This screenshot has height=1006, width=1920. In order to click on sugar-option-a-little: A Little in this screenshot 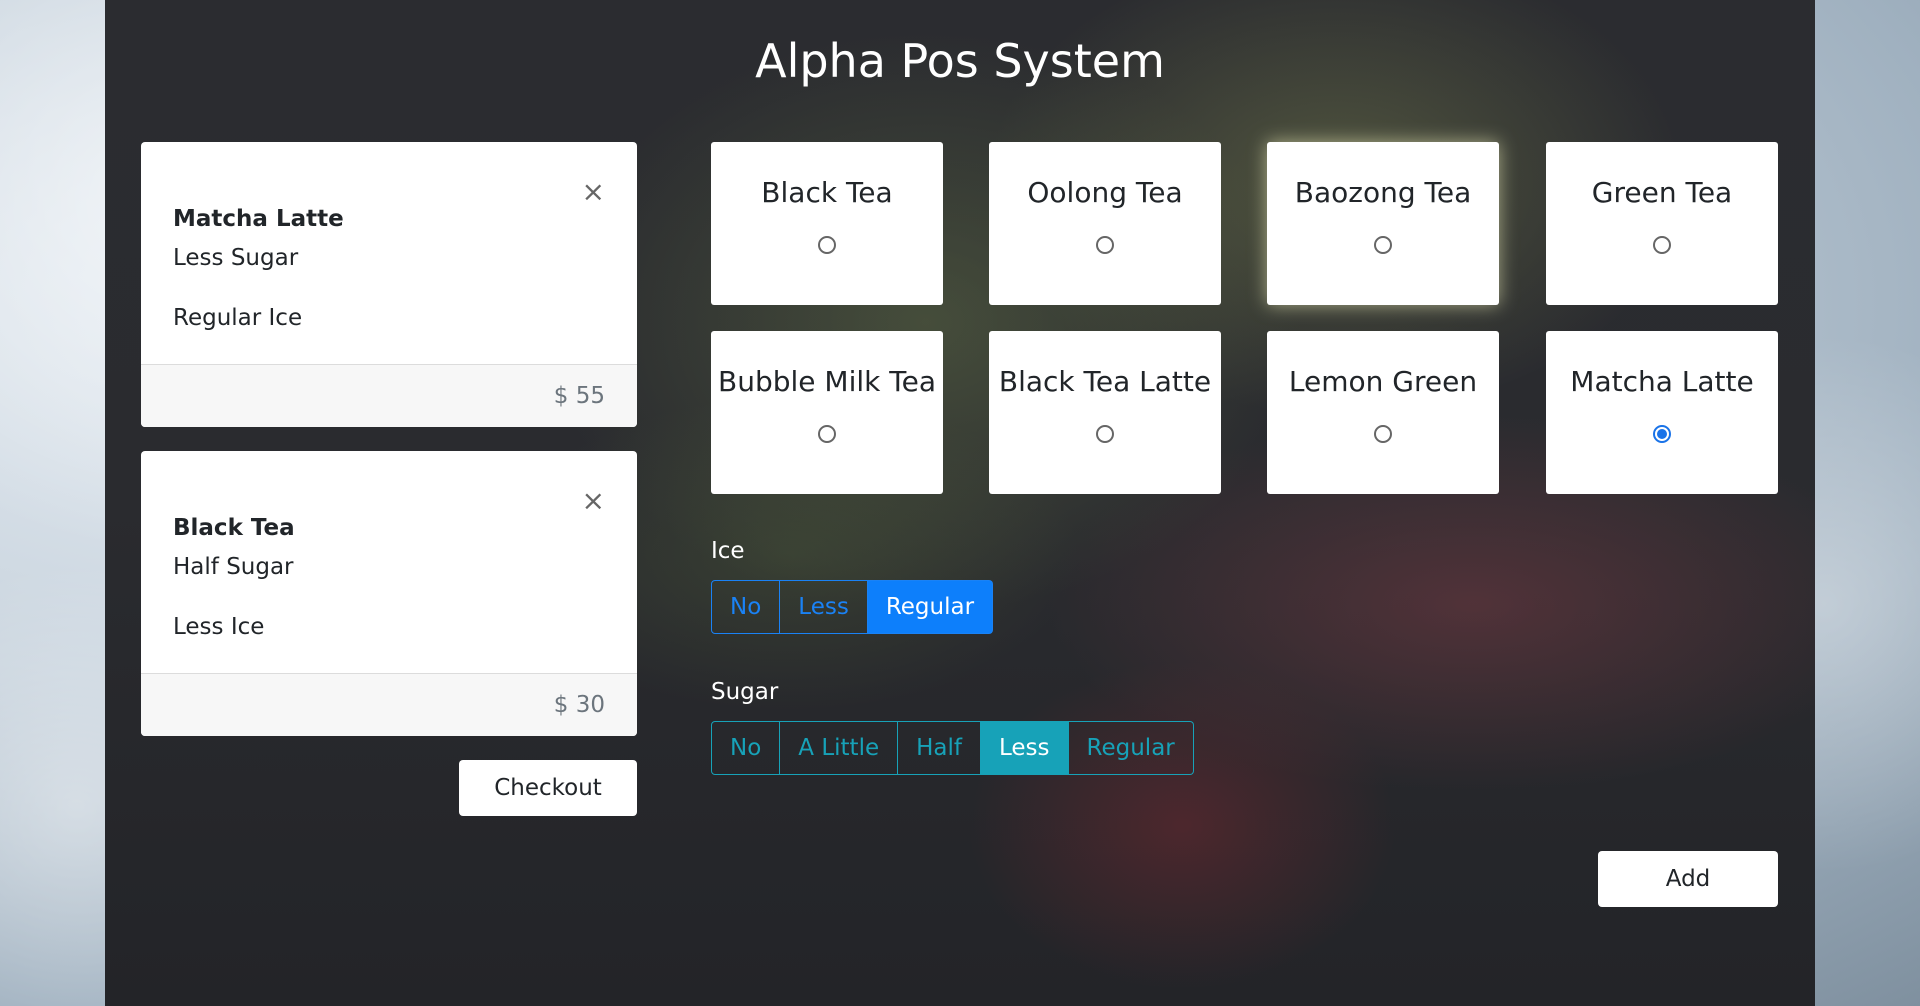, I will do `click(839, 748)`.